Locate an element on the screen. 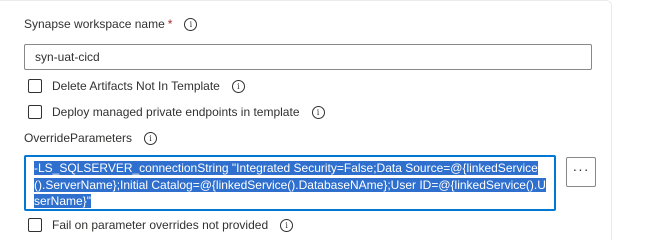 The width and height of the screenshot is (648, 240). override-parameters-label: OverrideParameters i is located at coordinates (91, 138).